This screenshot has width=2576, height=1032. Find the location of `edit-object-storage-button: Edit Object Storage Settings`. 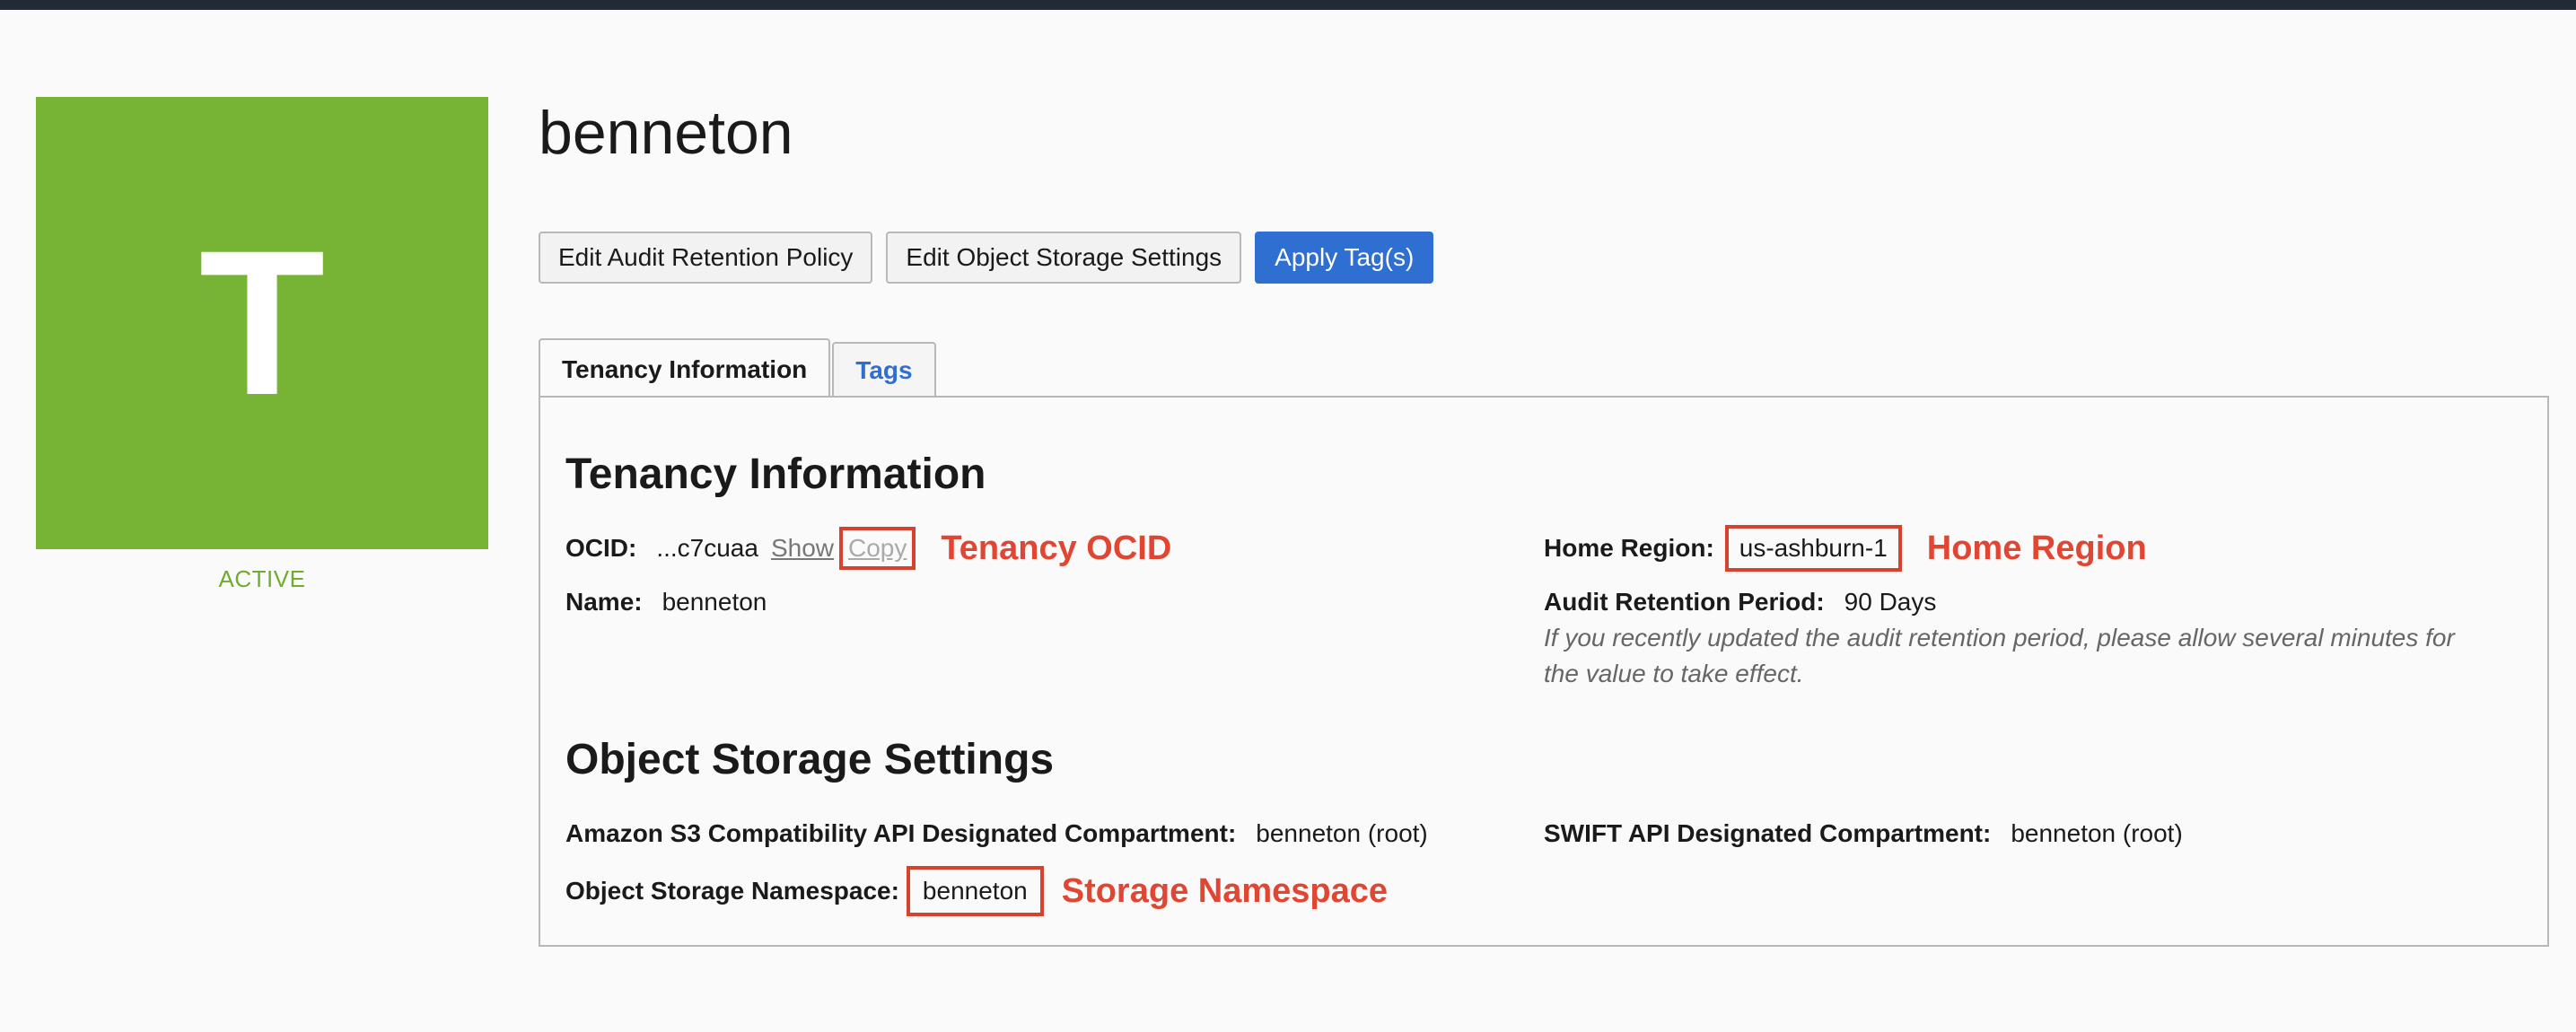

edit-object-storage-button: Edit Object Storage Settings is located at coordinates (1064, 258).